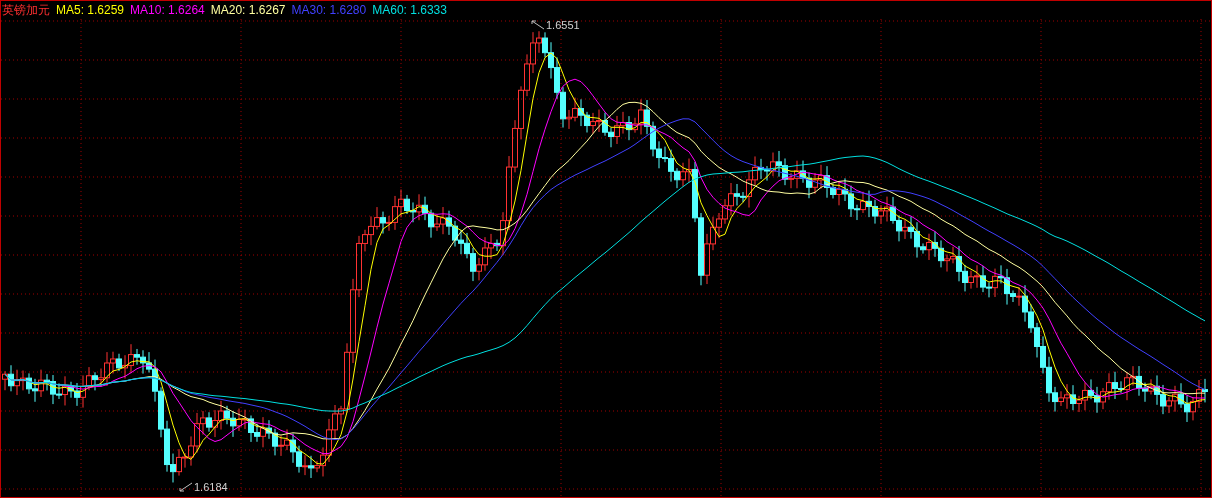 The width and height of the screenshot is (1212, 498). What do you see at coordinates (90, 10) in the screenshot?
I see `moving-average-legend: MA5: 1.6259` at bounding box center [90, 10].